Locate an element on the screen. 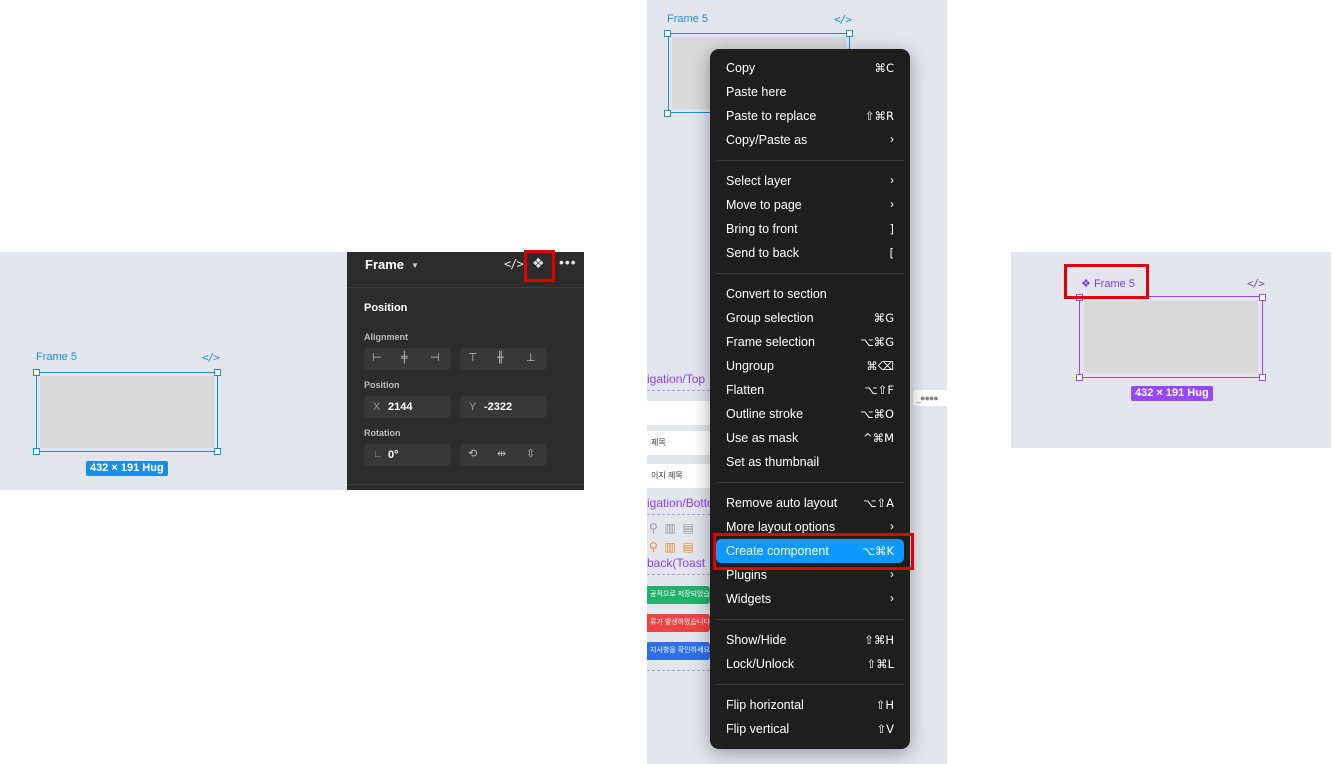 This screenshot has height=764, width=1332. menu-item-shortcut: ^⌘M is located at coordinates (878, 438).